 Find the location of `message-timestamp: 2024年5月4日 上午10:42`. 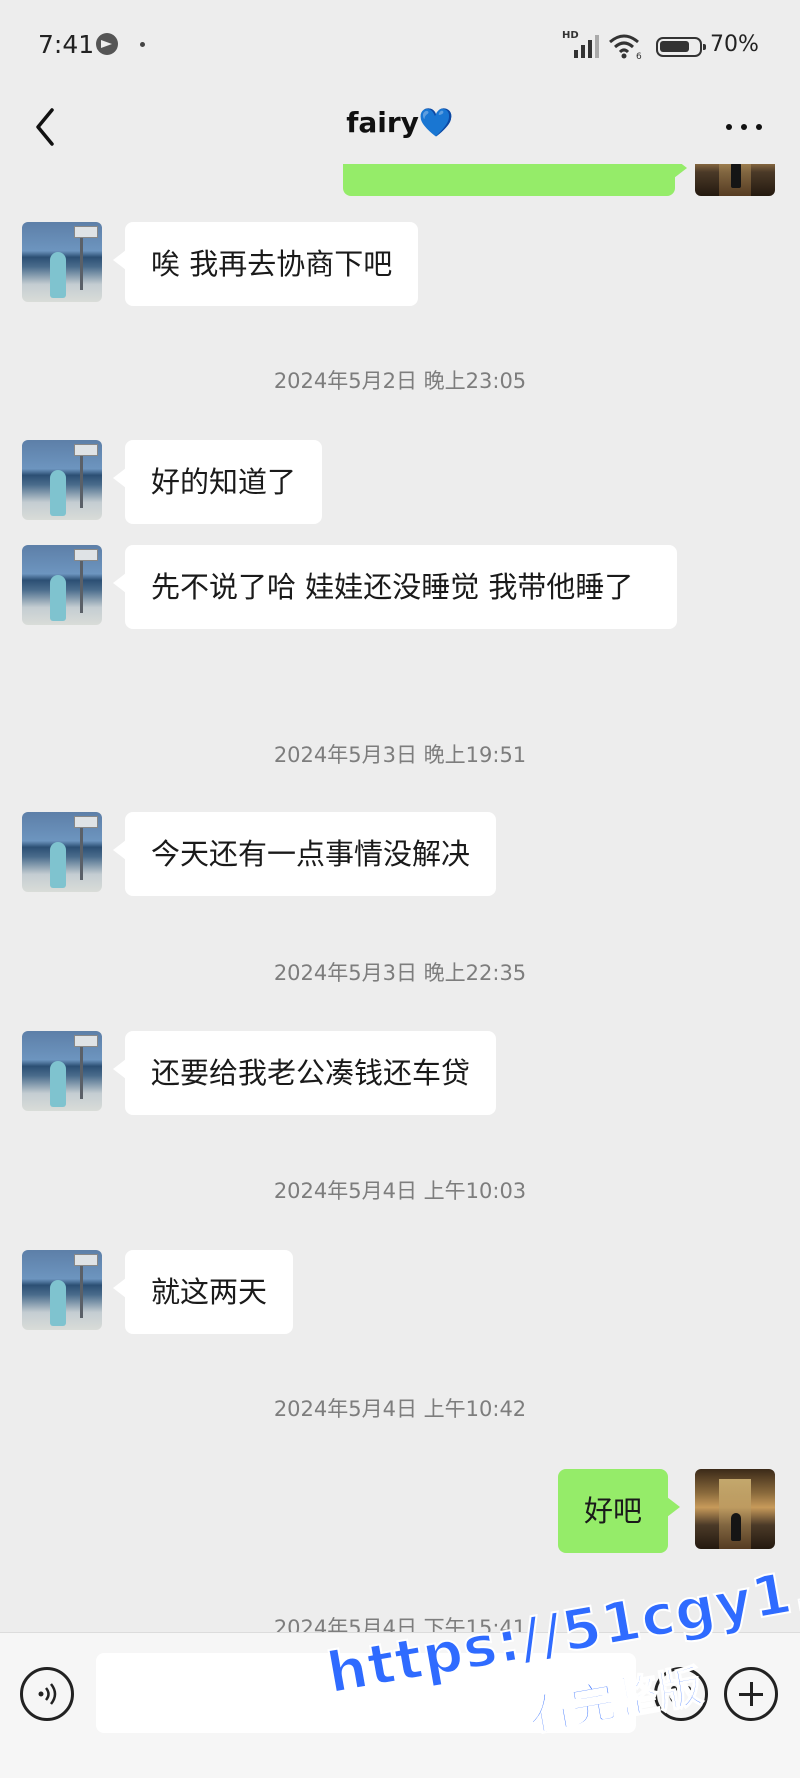

message-timestamp: 2024年5月4日 上午10:42 is located at coordinates (400, 1409).